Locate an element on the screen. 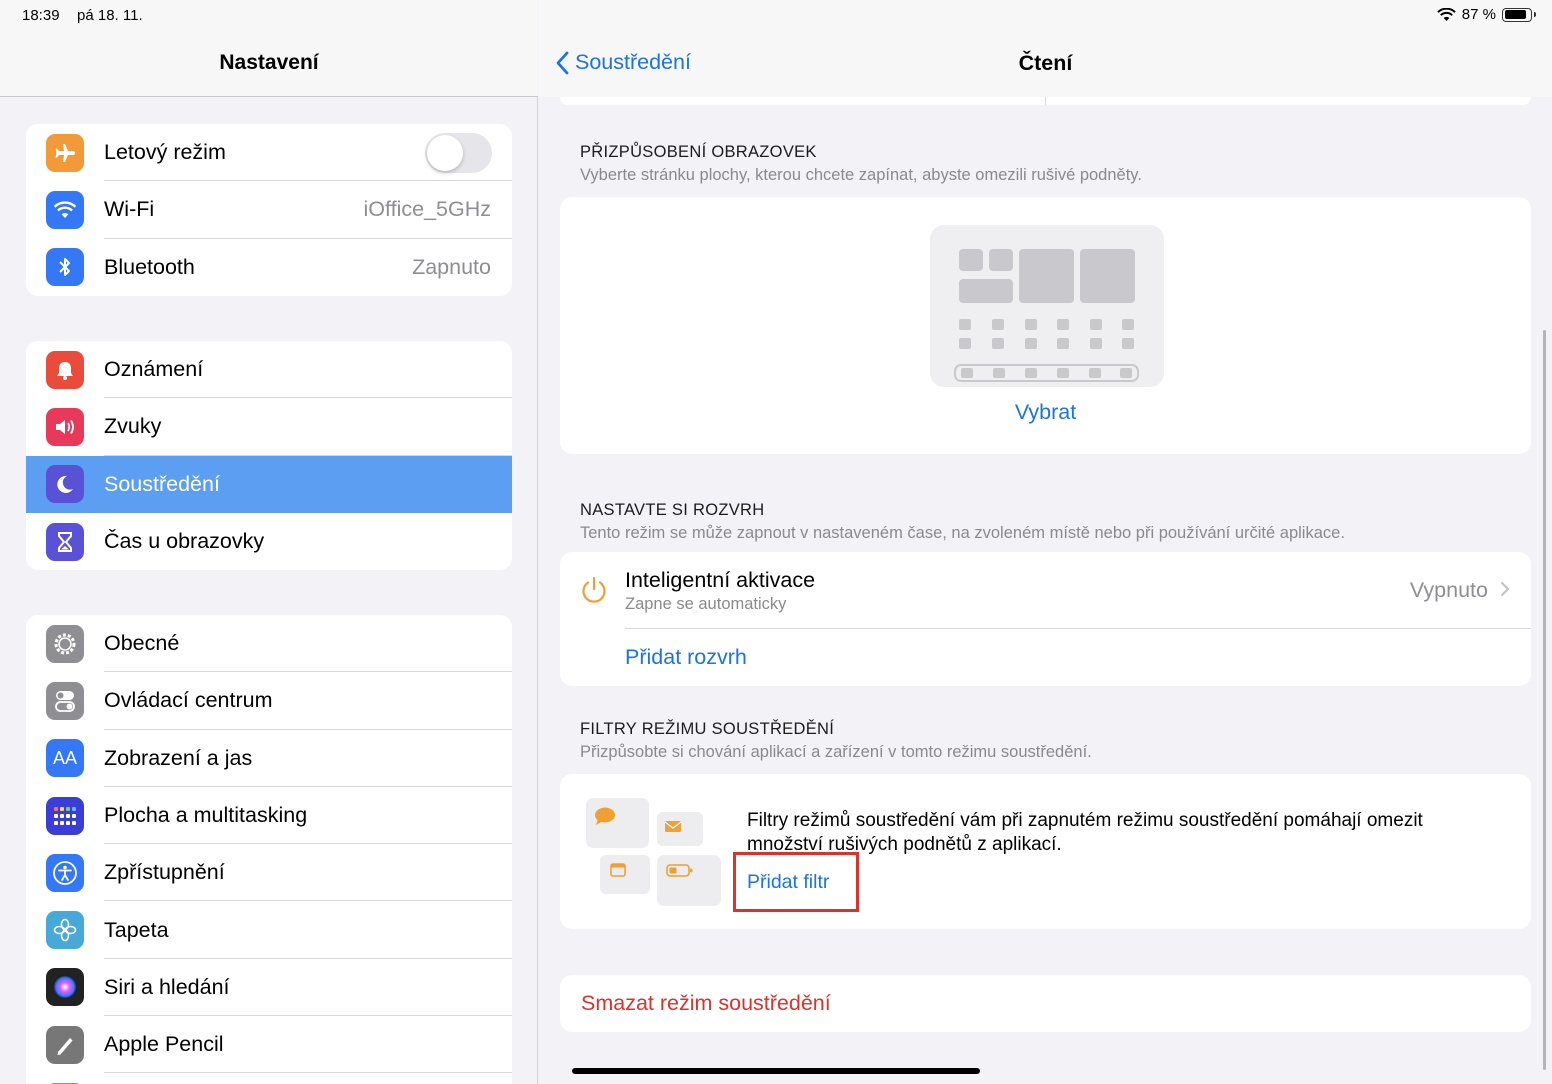 The width and height of the screenshot is (1552, 1084). wifi-network-value: iOffice_5GHz is located at coordinates (427, 209).